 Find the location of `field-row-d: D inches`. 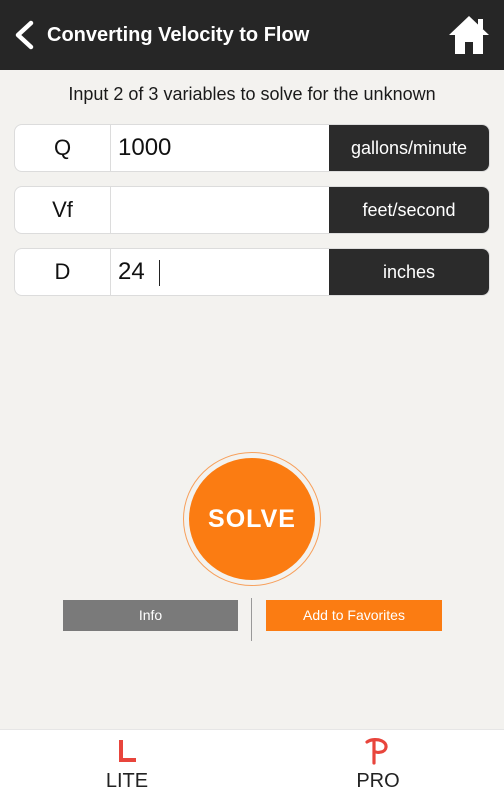

field-row-d: D inches is located at coordinates (252, 272).